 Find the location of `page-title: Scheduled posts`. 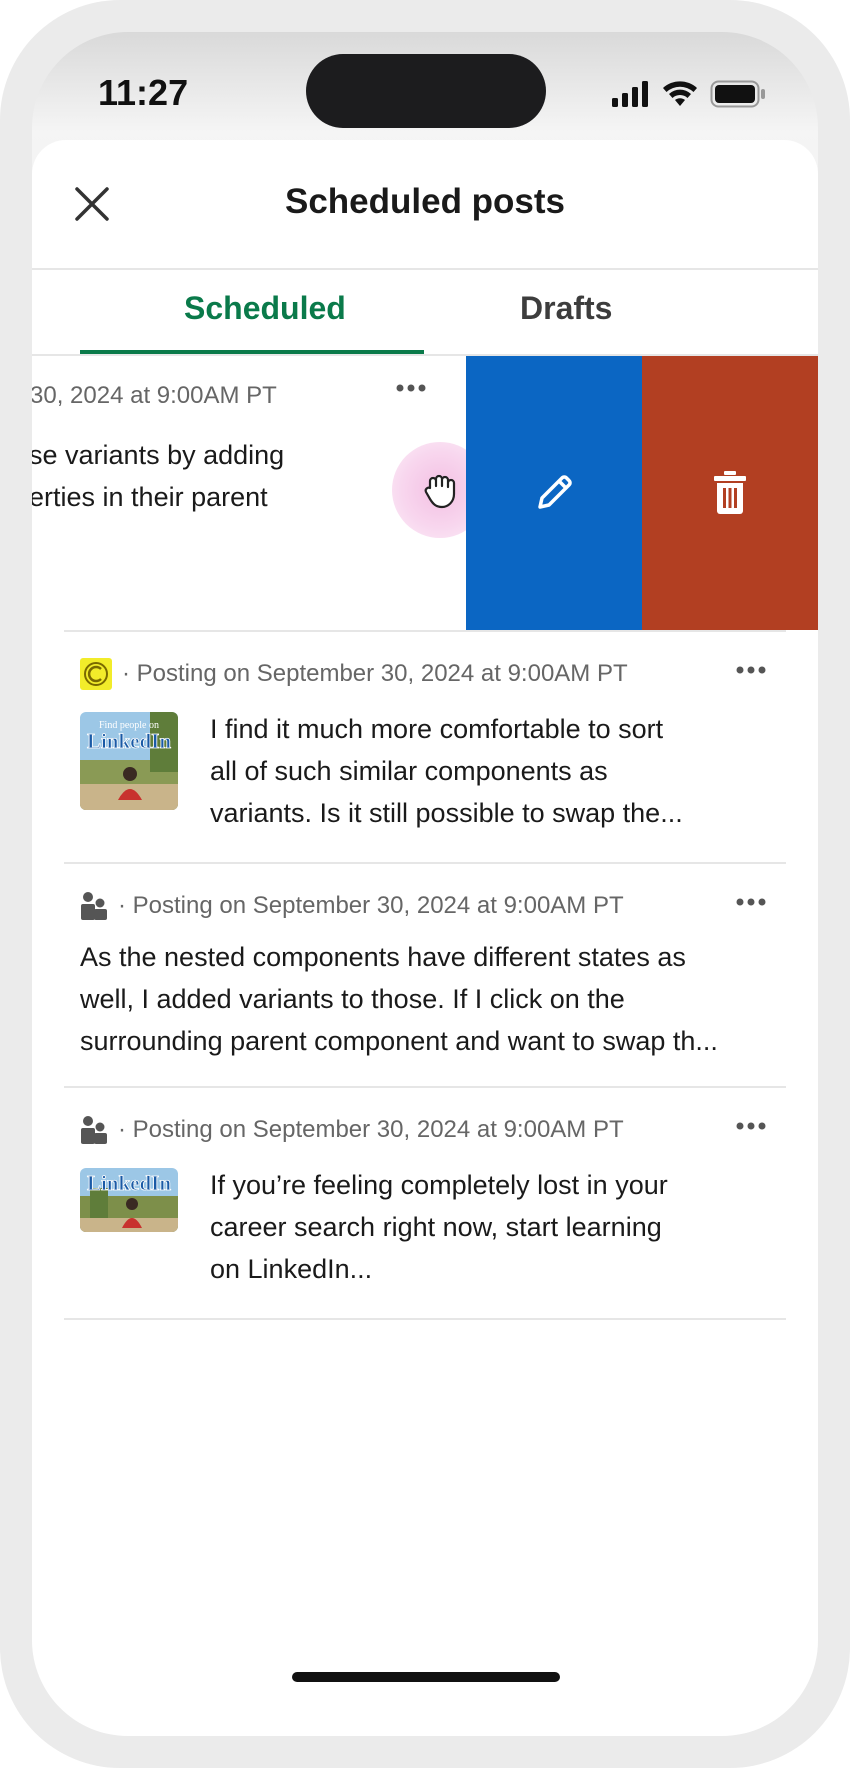

page-title: Scheduled posts is located at coordinates (425, 201).